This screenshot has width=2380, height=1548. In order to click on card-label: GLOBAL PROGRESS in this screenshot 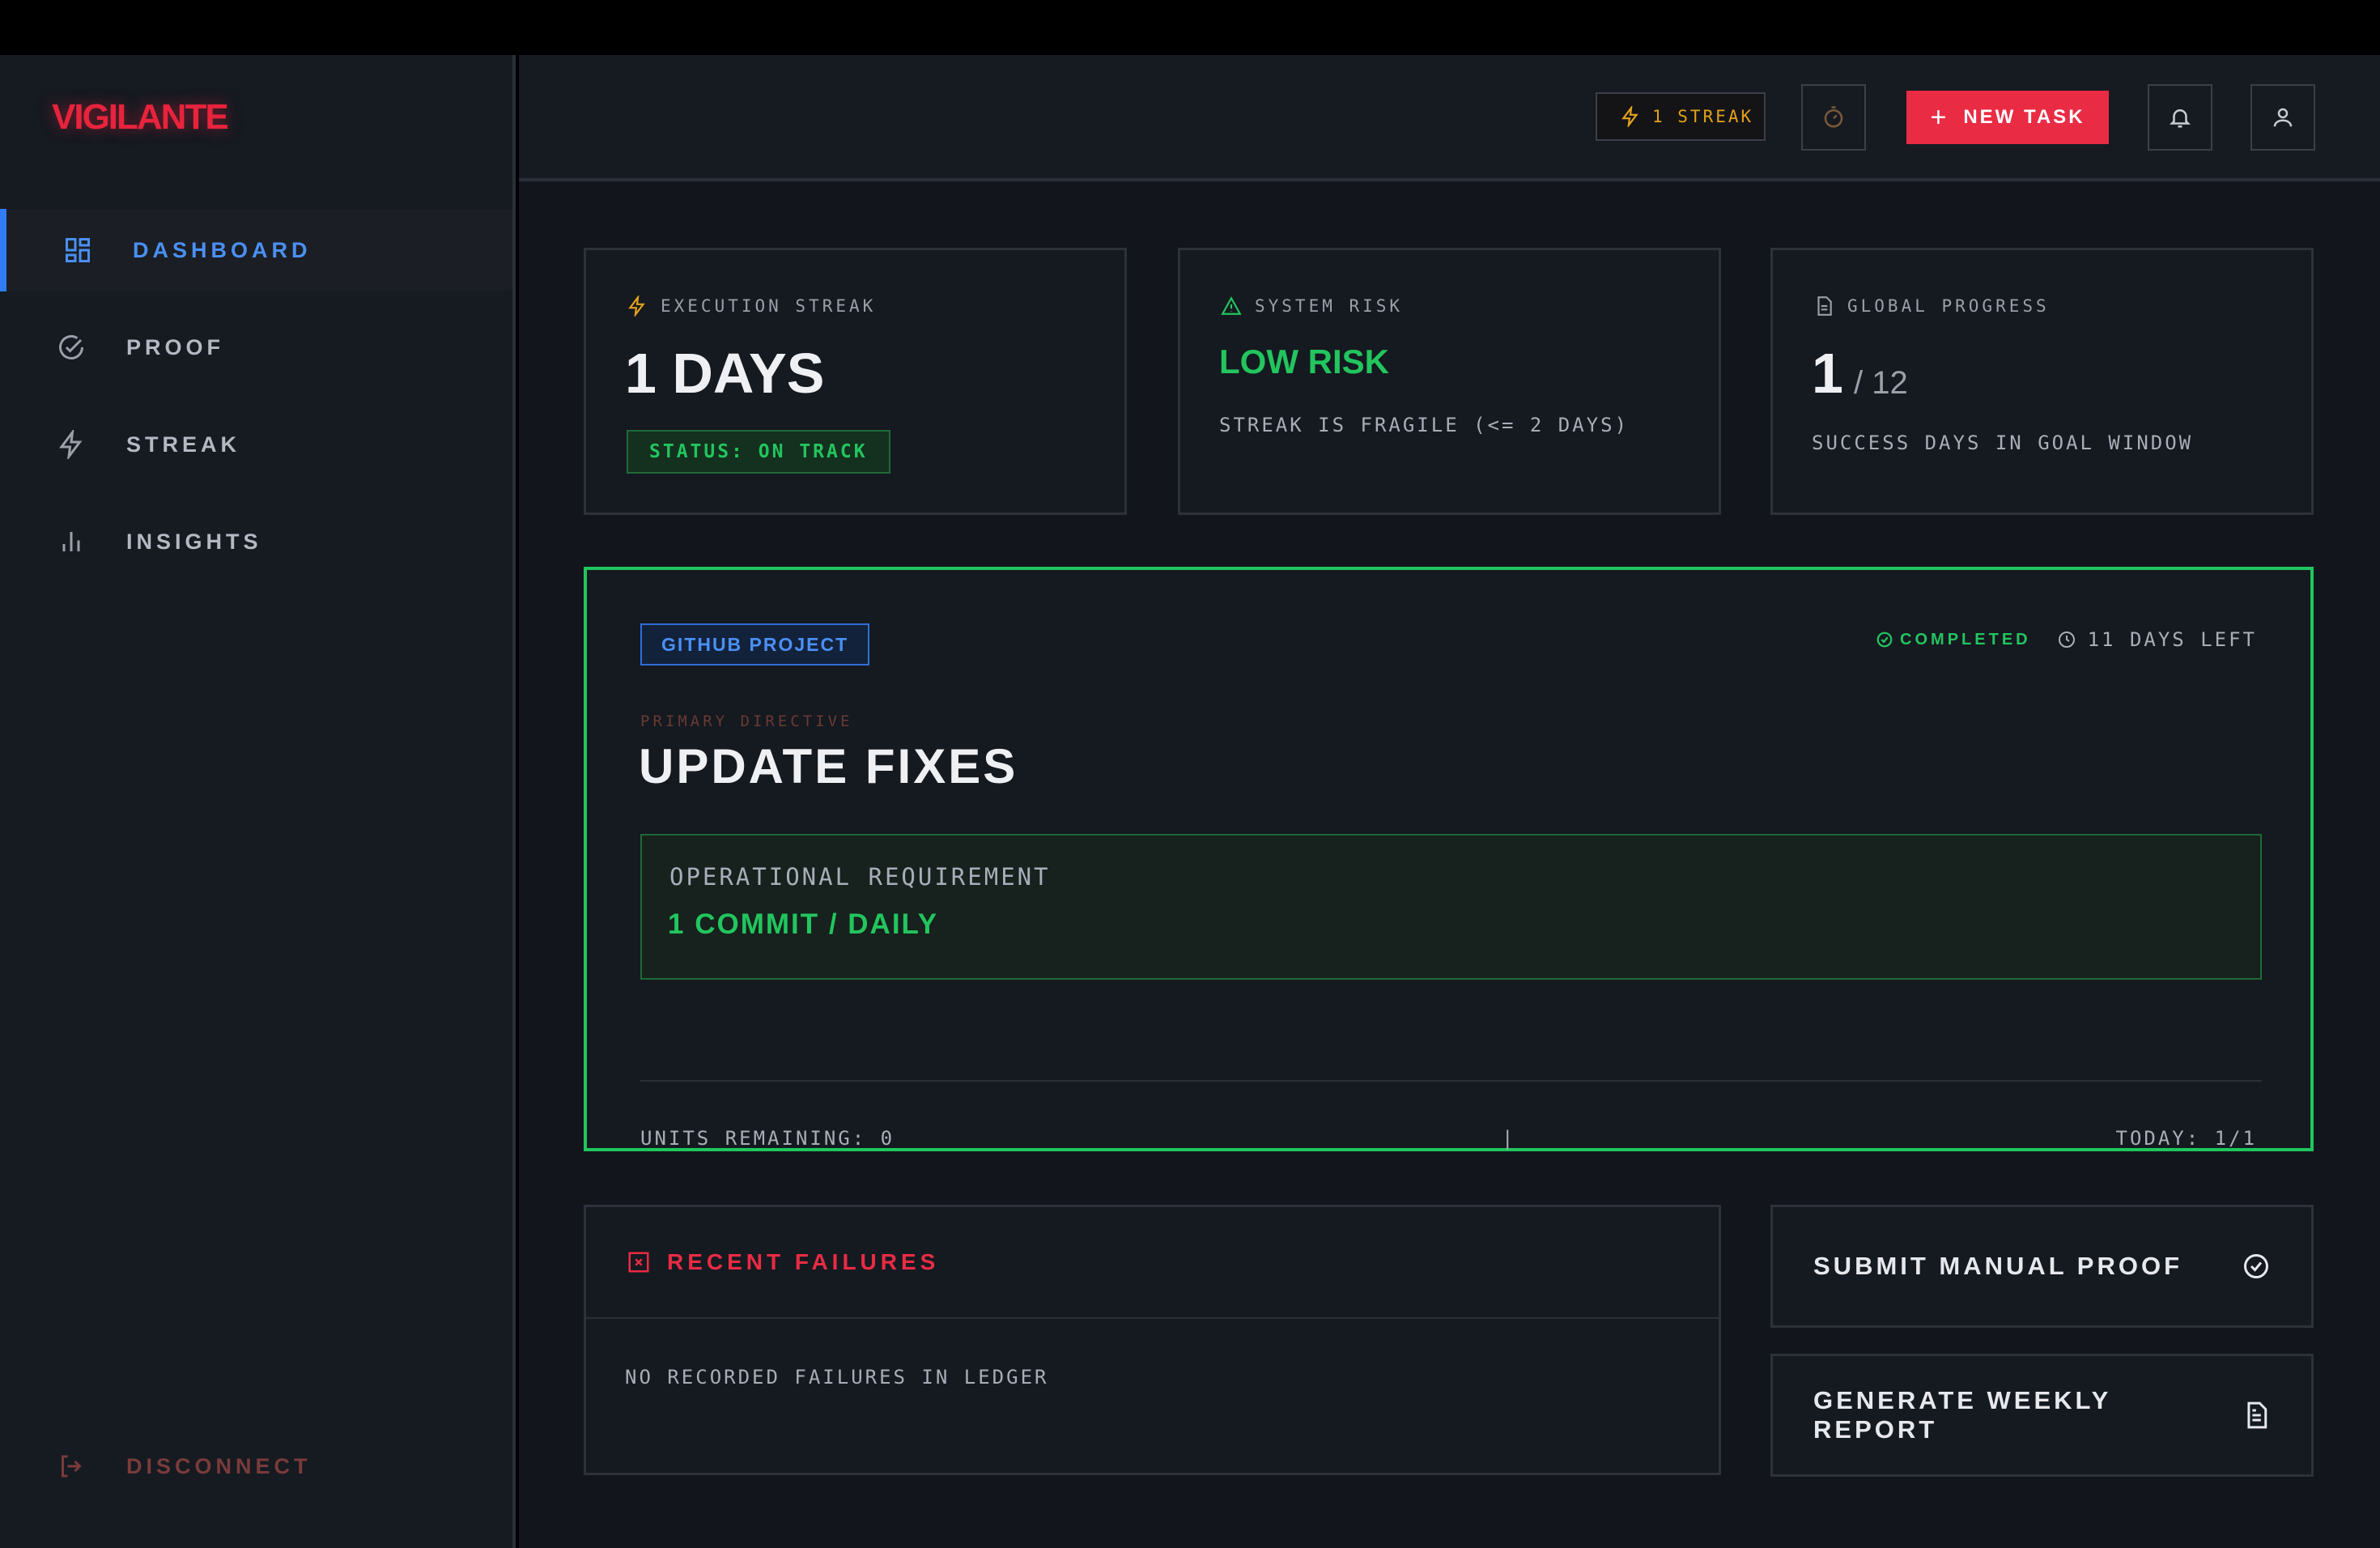, I will do `click(1931, 307)`.